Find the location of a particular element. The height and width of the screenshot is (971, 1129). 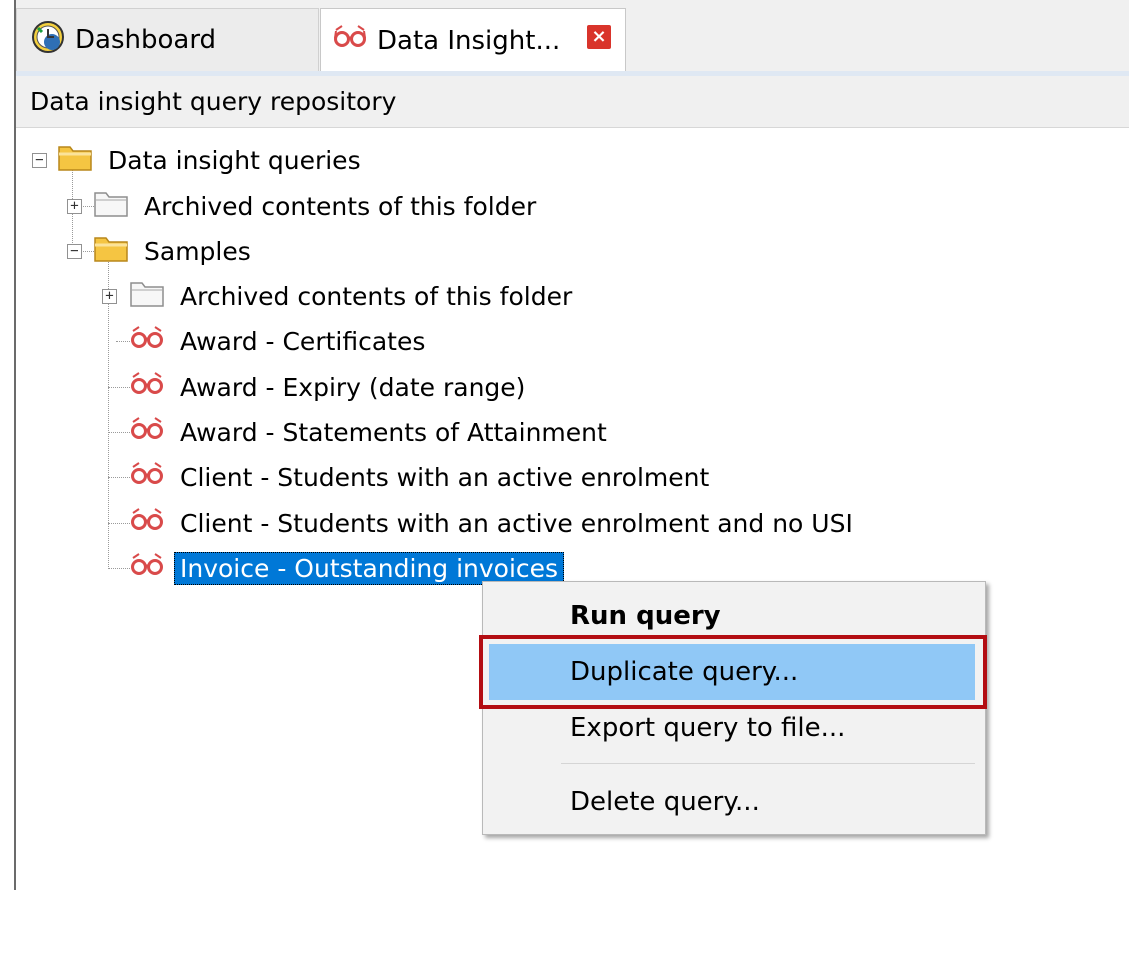

dashboard-clock-icon is located at coordinates (48, 40).